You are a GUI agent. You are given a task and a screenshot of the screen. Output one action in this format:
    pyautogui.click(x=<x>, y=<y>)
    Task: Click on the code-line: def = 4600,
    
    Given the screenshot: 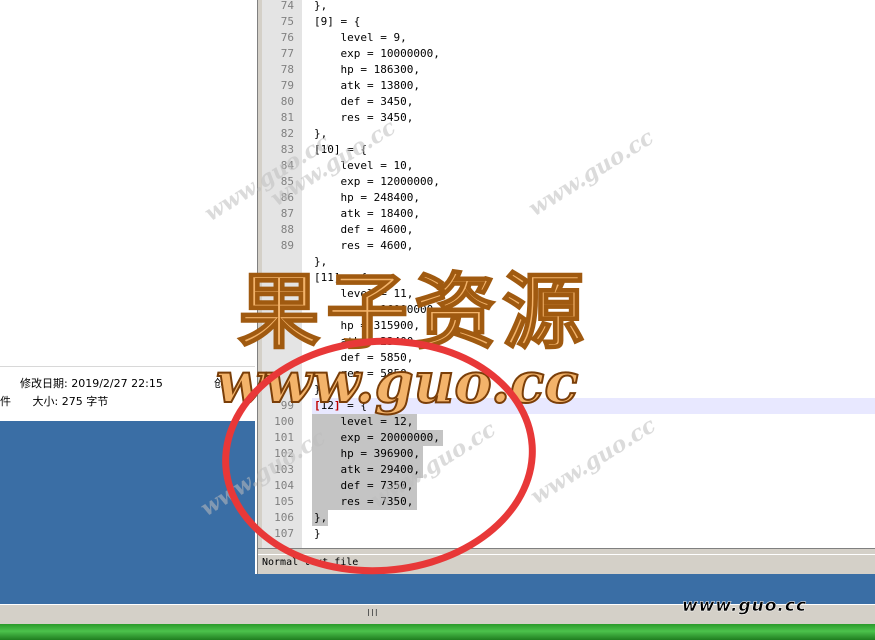 What is the action you would take?
    pyautogui.click(x=363, y=230)
    